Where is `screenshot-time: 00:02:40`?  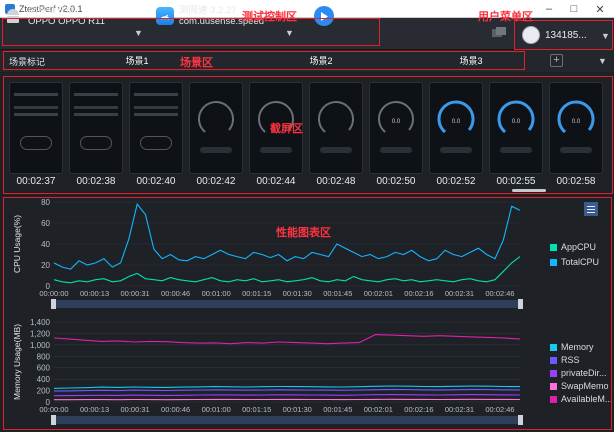
screenshot-time: 00:02:40 is located at coordinates (156, 181).